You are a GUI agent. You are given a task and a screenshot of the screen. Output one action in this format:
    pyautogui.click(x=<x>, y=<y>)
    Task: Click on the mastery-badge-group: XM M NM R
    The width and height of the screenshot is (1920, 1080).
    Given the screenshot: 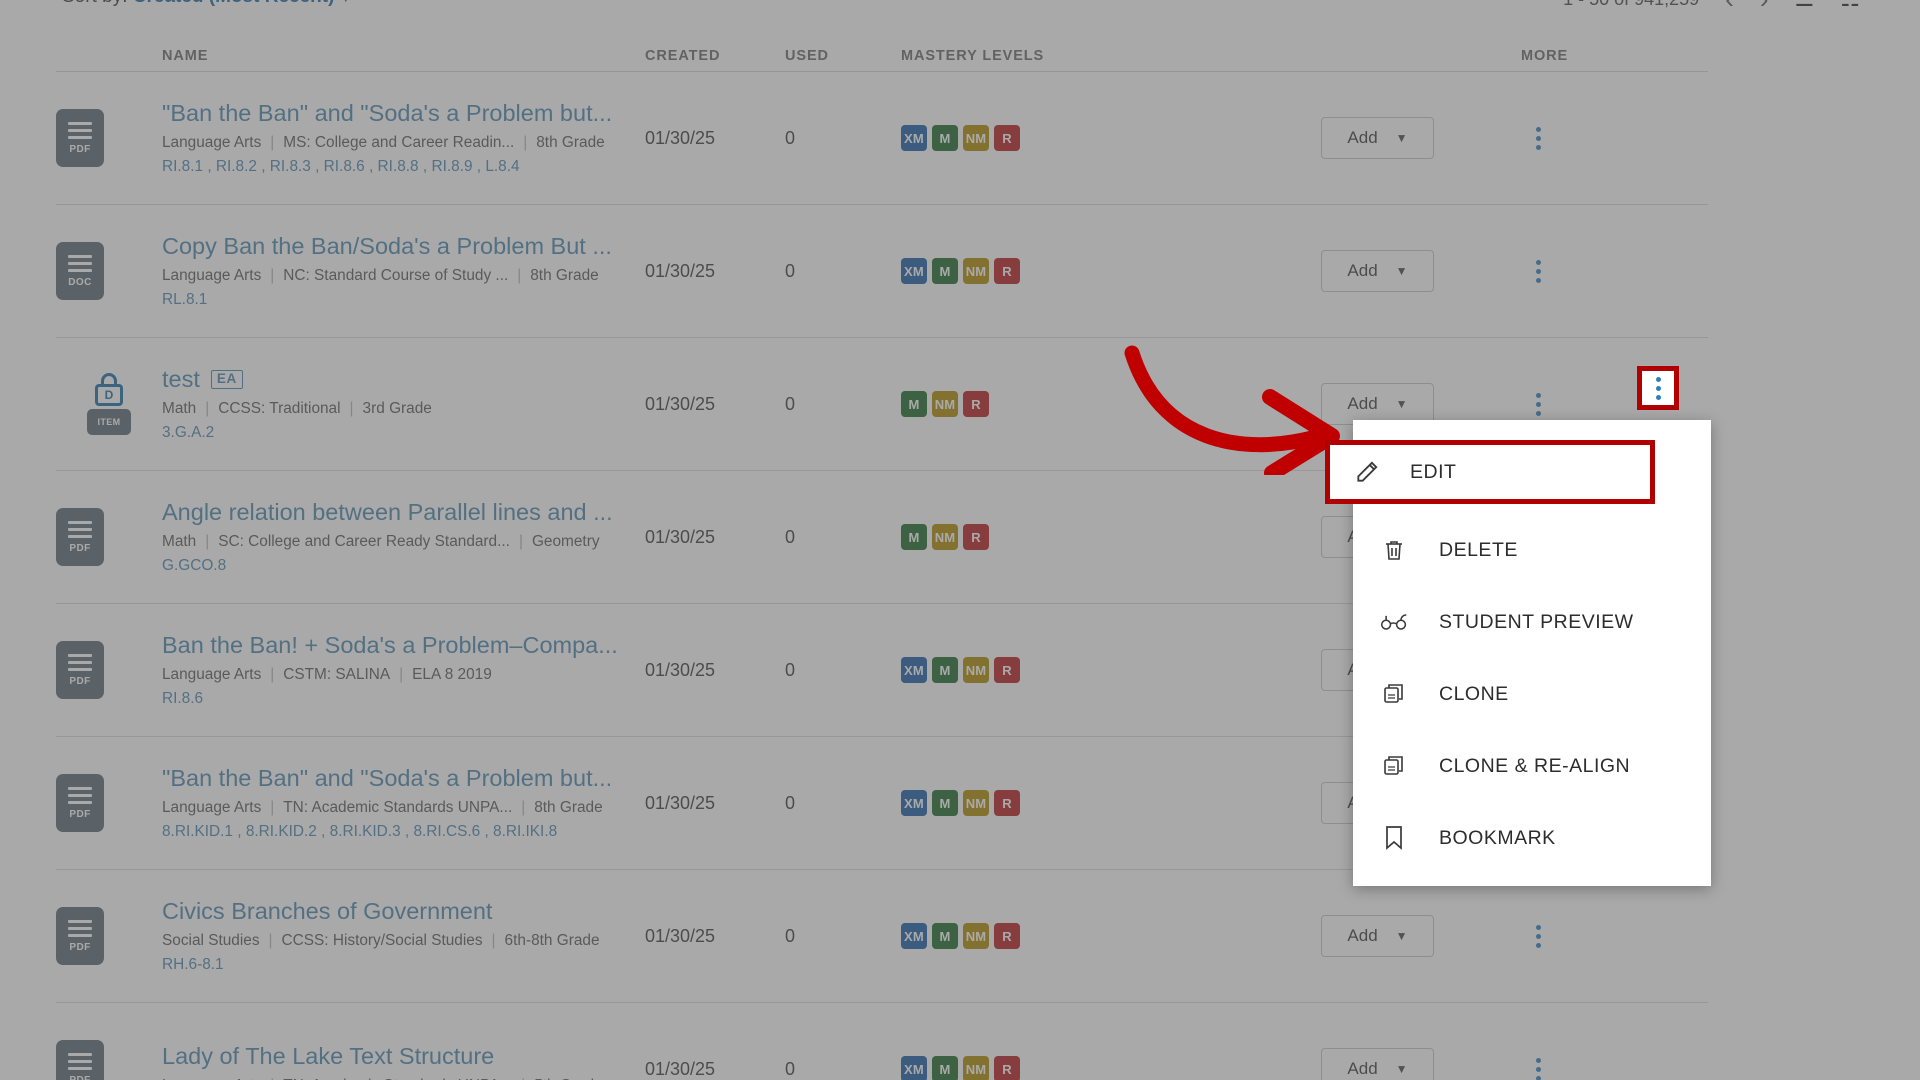 What is the action you would take?
    pyautogui.click(x=1111, y=670)
    